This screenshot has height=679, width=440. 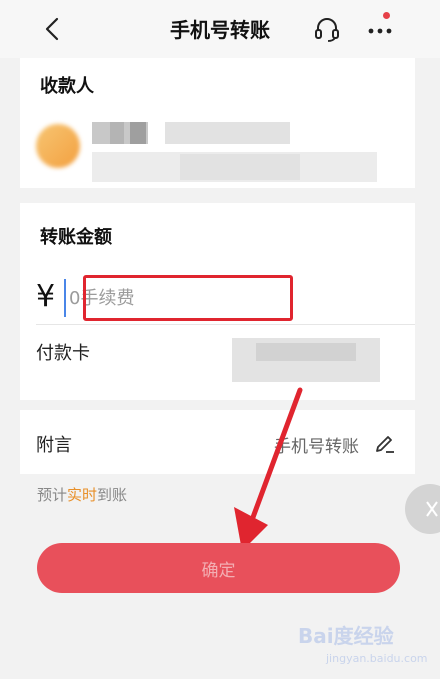 I want to click on edit-icon, so click(x=385, y=442).